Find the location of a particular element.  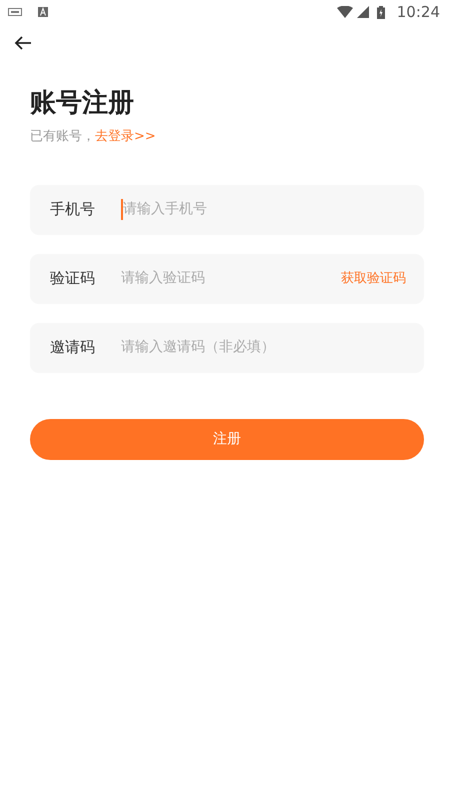

back-icon is located at coordinates (23, 43).